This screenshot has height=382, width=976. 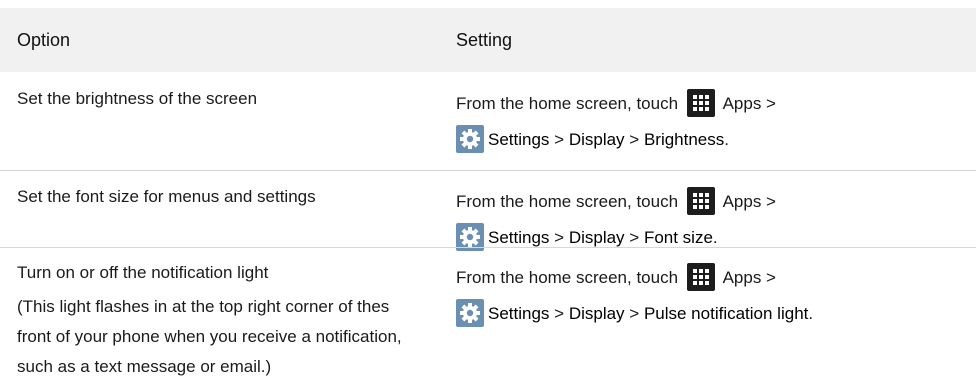 I want to click on setting-line-2: Settings > Display > Font size., so click(x=711, y=238).